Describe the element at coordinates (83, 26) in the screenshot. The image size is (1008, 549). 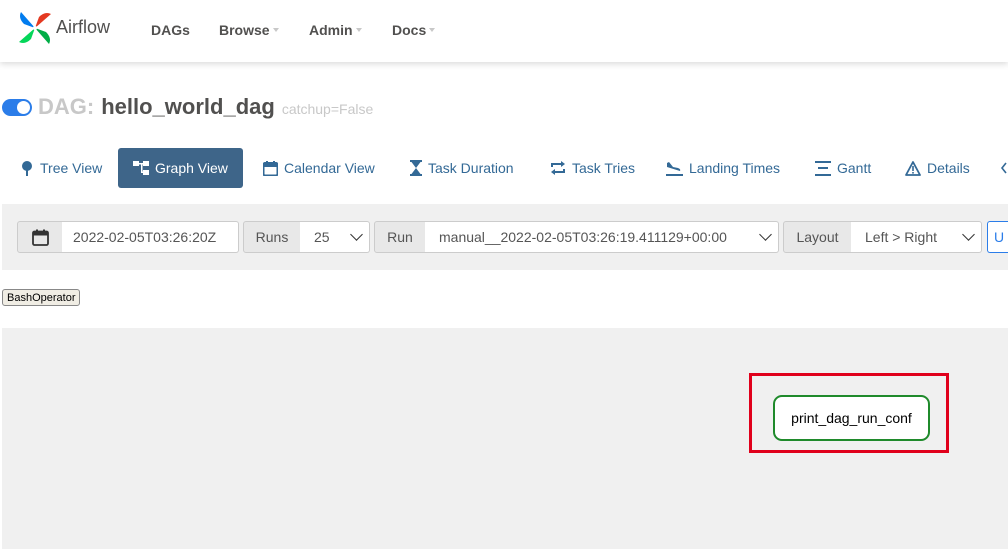
I see `brand-name: Airflow` at that location.